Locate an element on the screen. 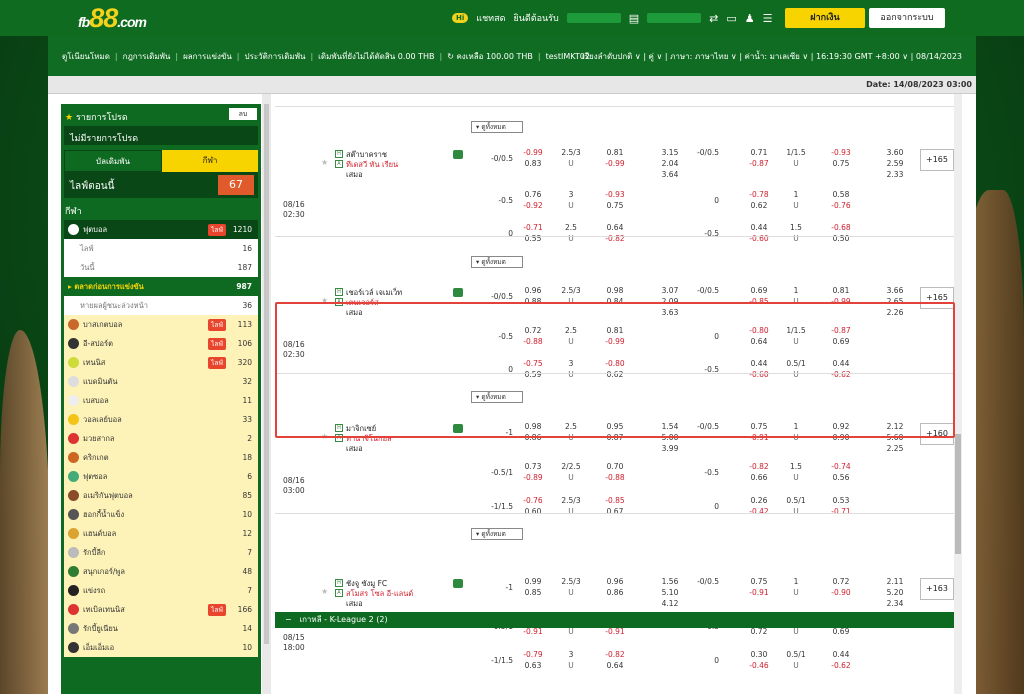 Image resolution: width=1024 pixels, height=694 pixels. sidebar-item-early-market: ▸ ตลาดก่อนการแข่งขัน 987 is located at coordinates (161, 286).